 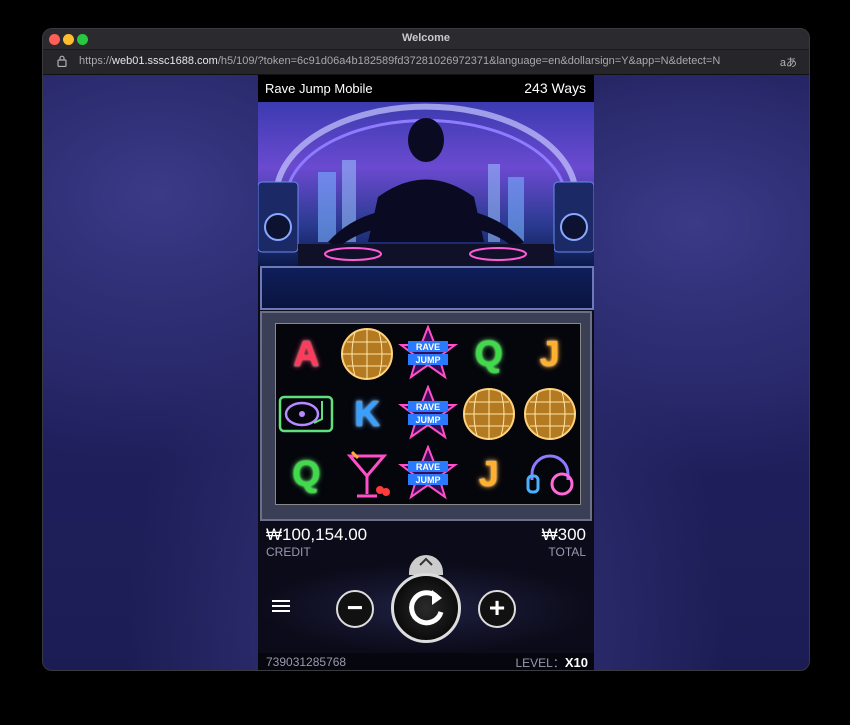 I want to click on reel-frame: A RAVE JUMP Q J K RAVE JUMP Q RAVE JUMP J, so click(x=426, y=416).